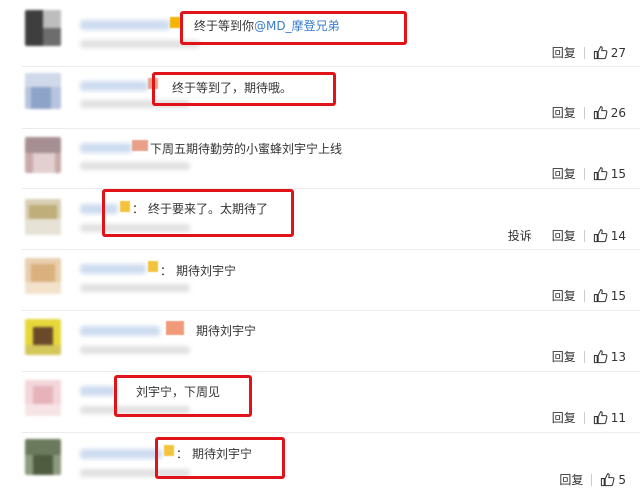 The height and width of the screenshot is (491, 640). Describe the element at coordinates (320, 341) in the screenshot. I see `comment-item: 期待刘宇宁 回复 13` at that location.